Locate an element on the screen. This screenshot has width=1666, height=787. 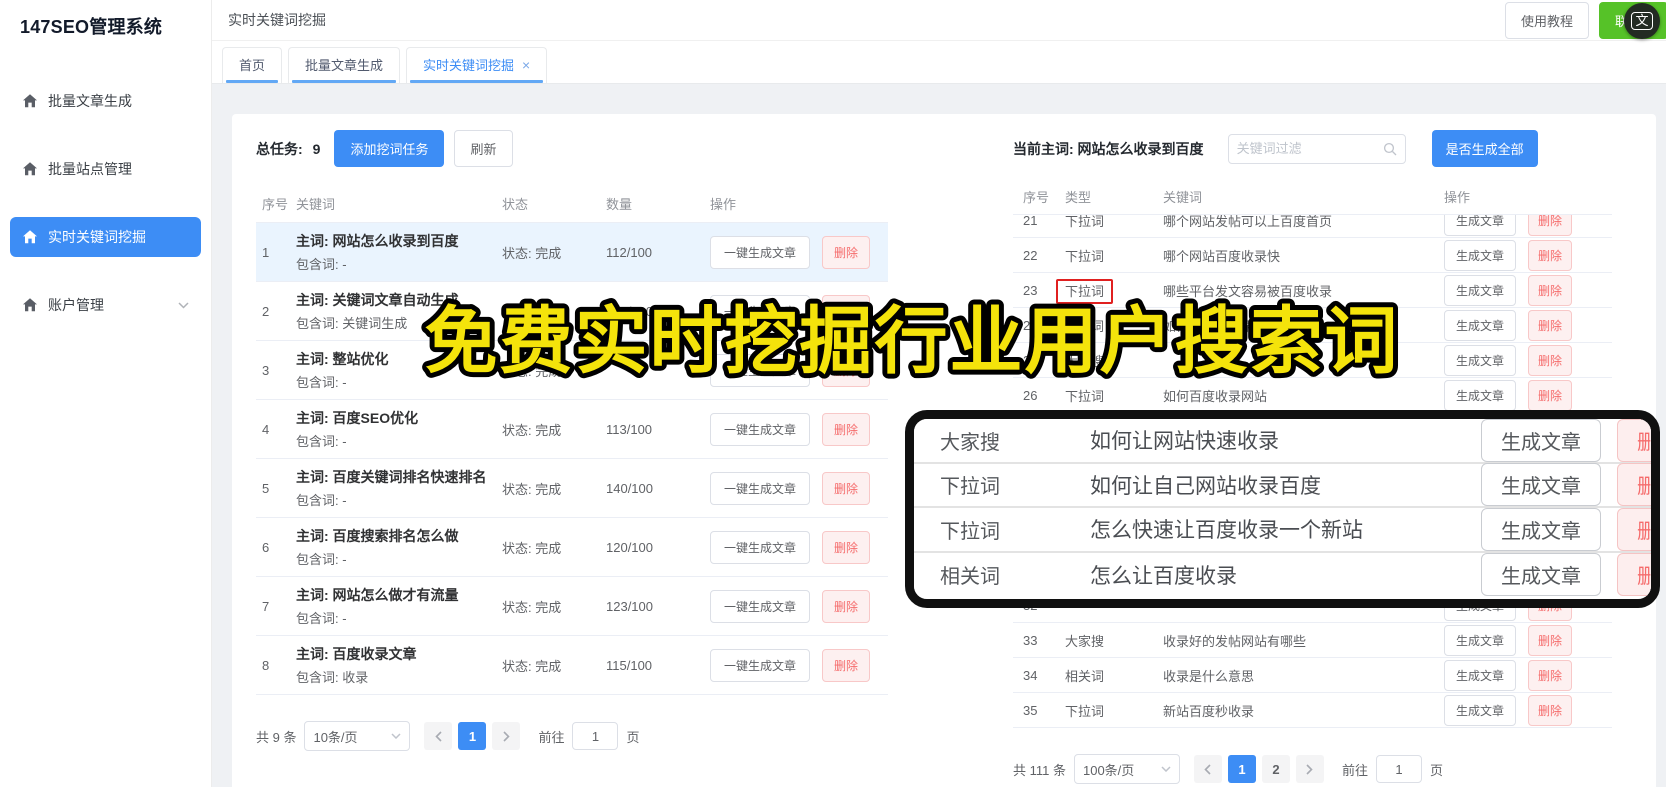
home-icon is located at coordinates (30, 305).